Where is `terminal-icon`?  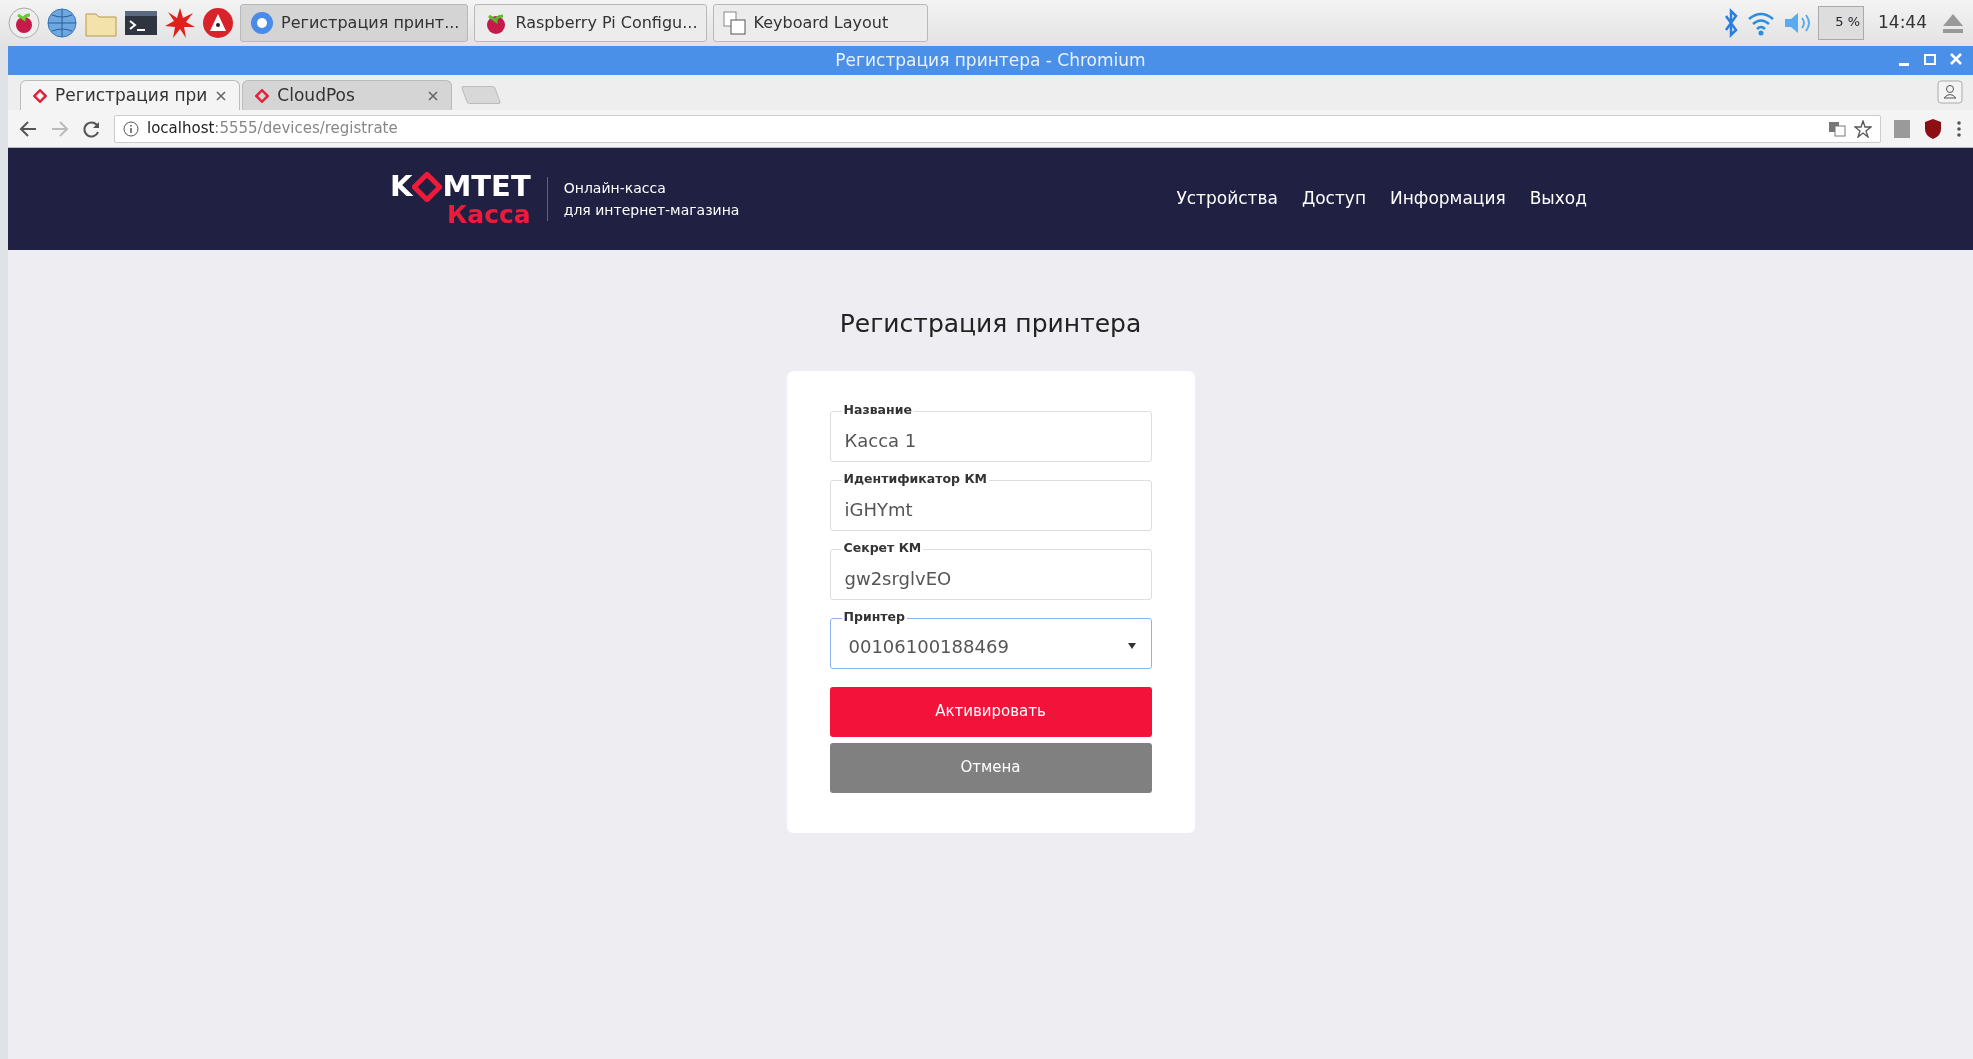 terminal-icon is located at coordinates (141, 23).